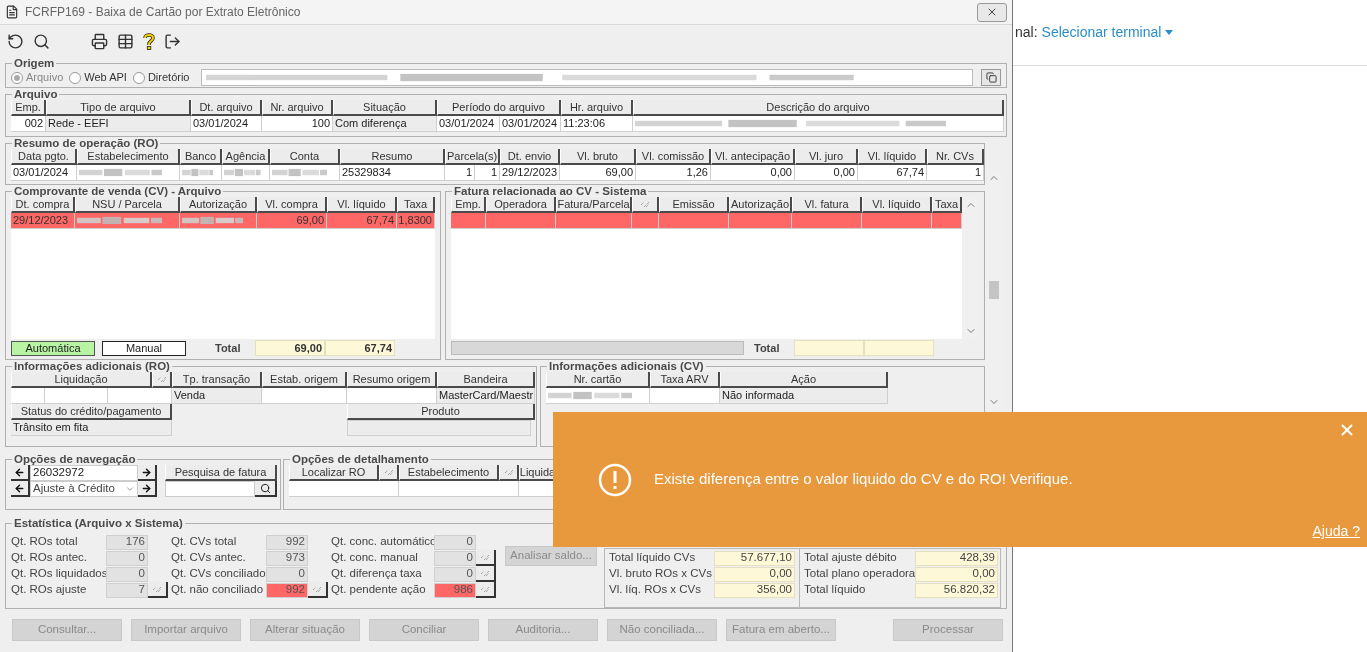 The height and width of the screenshot is (652, 1367). What do you see at coordinates (217, 380) in the screenshot?
I see `column-header: Tp. transação` at bounding box center [217, 380].